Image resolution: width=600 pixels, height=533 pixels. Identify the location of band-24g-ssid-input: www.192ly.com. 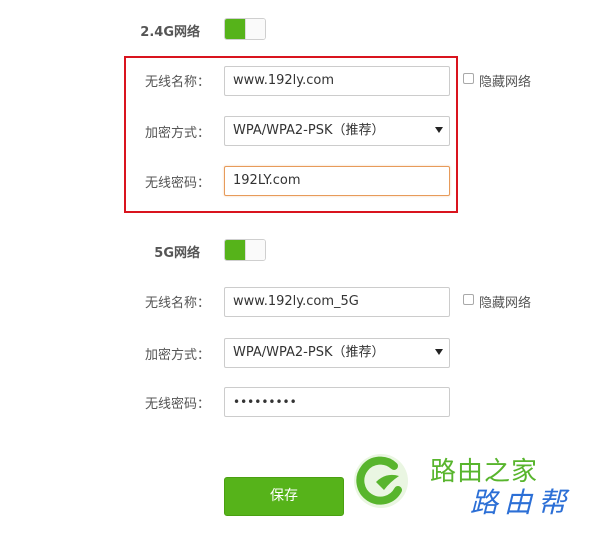
(337, 81).